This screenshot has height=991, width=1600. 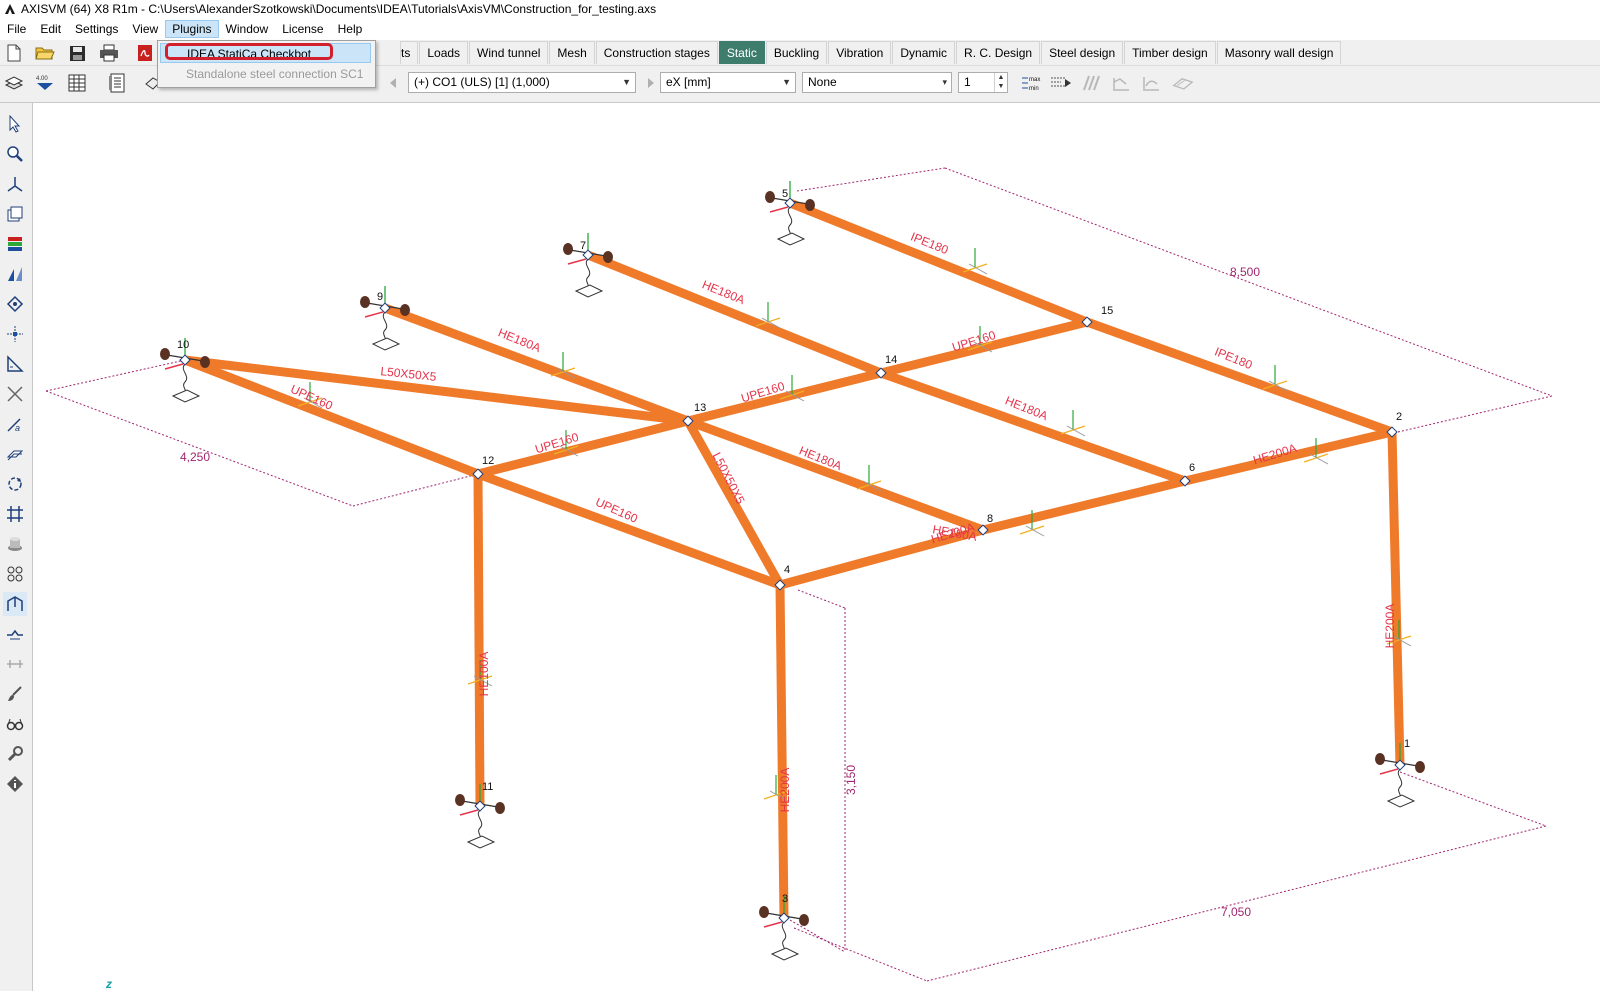 What do you see at coordinates (1170, 52) in the screenshot?
I see `tab-timber-design: Timber design` at bounding box center [1170, 52].